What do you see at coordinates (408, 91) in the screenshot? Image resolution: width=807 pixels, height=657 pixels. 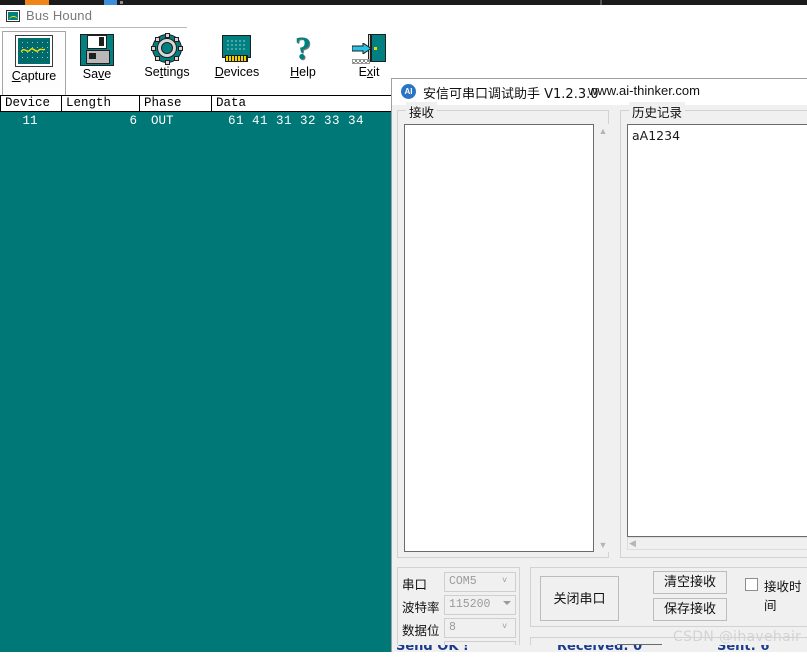 I see `ai-thinker-logo-icon: AI` at bounding box center [408, 91].